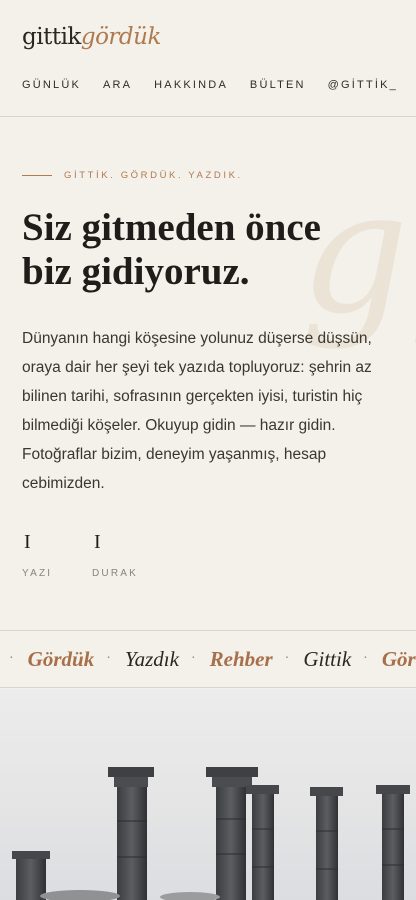  I want to click on logo-text-accent: gördük, so click(121, 37).